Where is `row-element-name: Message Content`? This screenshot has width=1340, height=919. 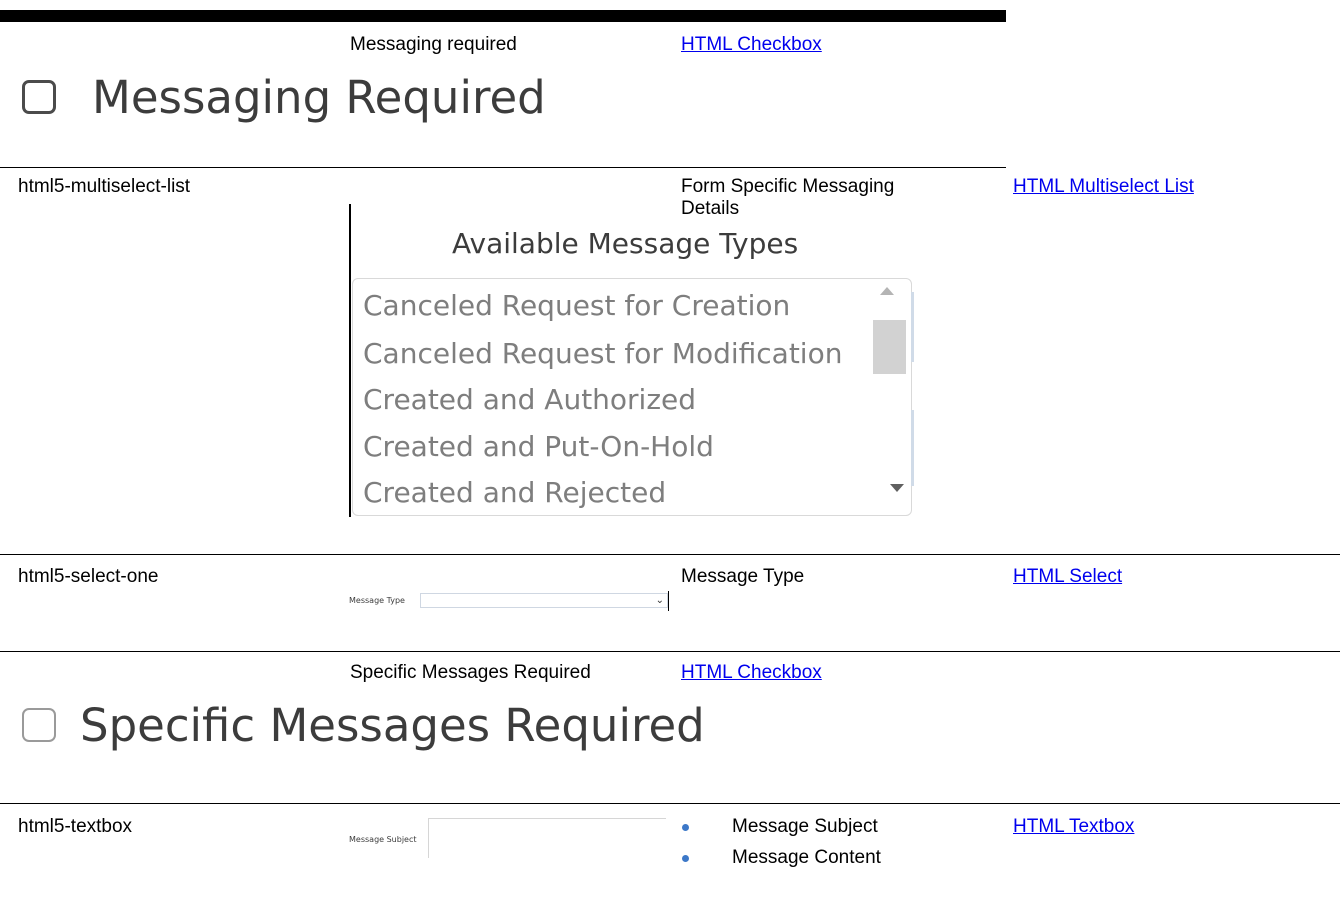 row-element-name: Message Content is located at coordinates (806, 857).